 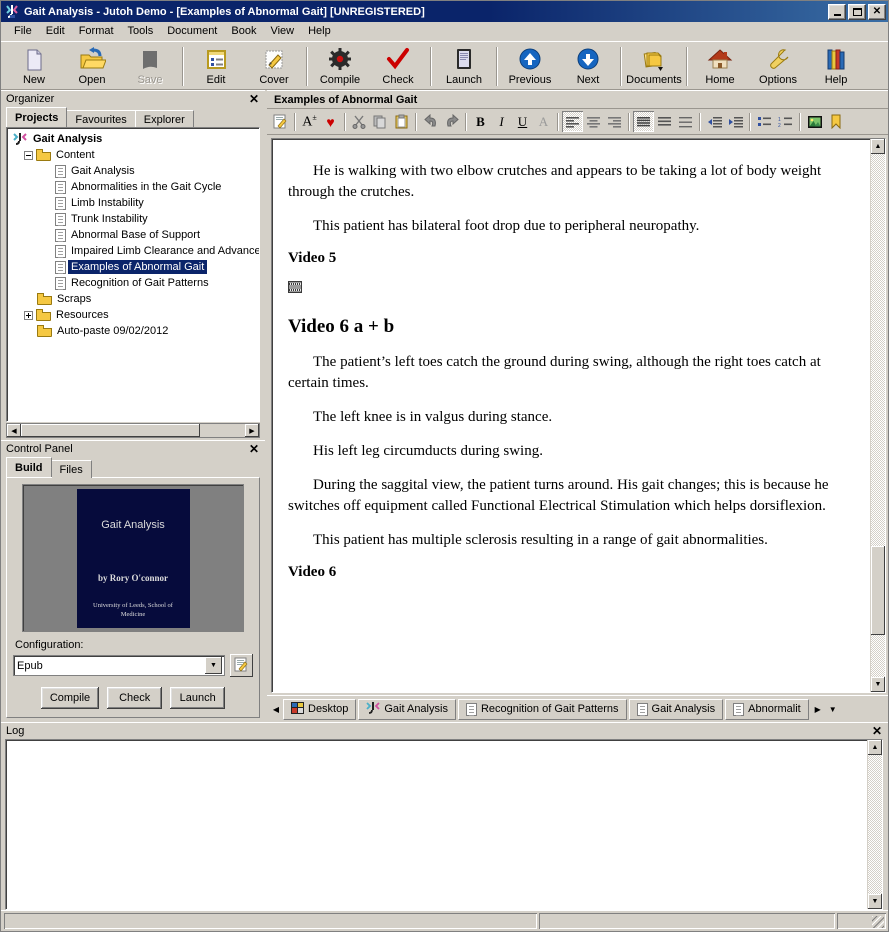 What do you see at coordinates (720, 66) in the screenshot?
I see `toolbar-home-button: Home` at bounding box center [720, 66].